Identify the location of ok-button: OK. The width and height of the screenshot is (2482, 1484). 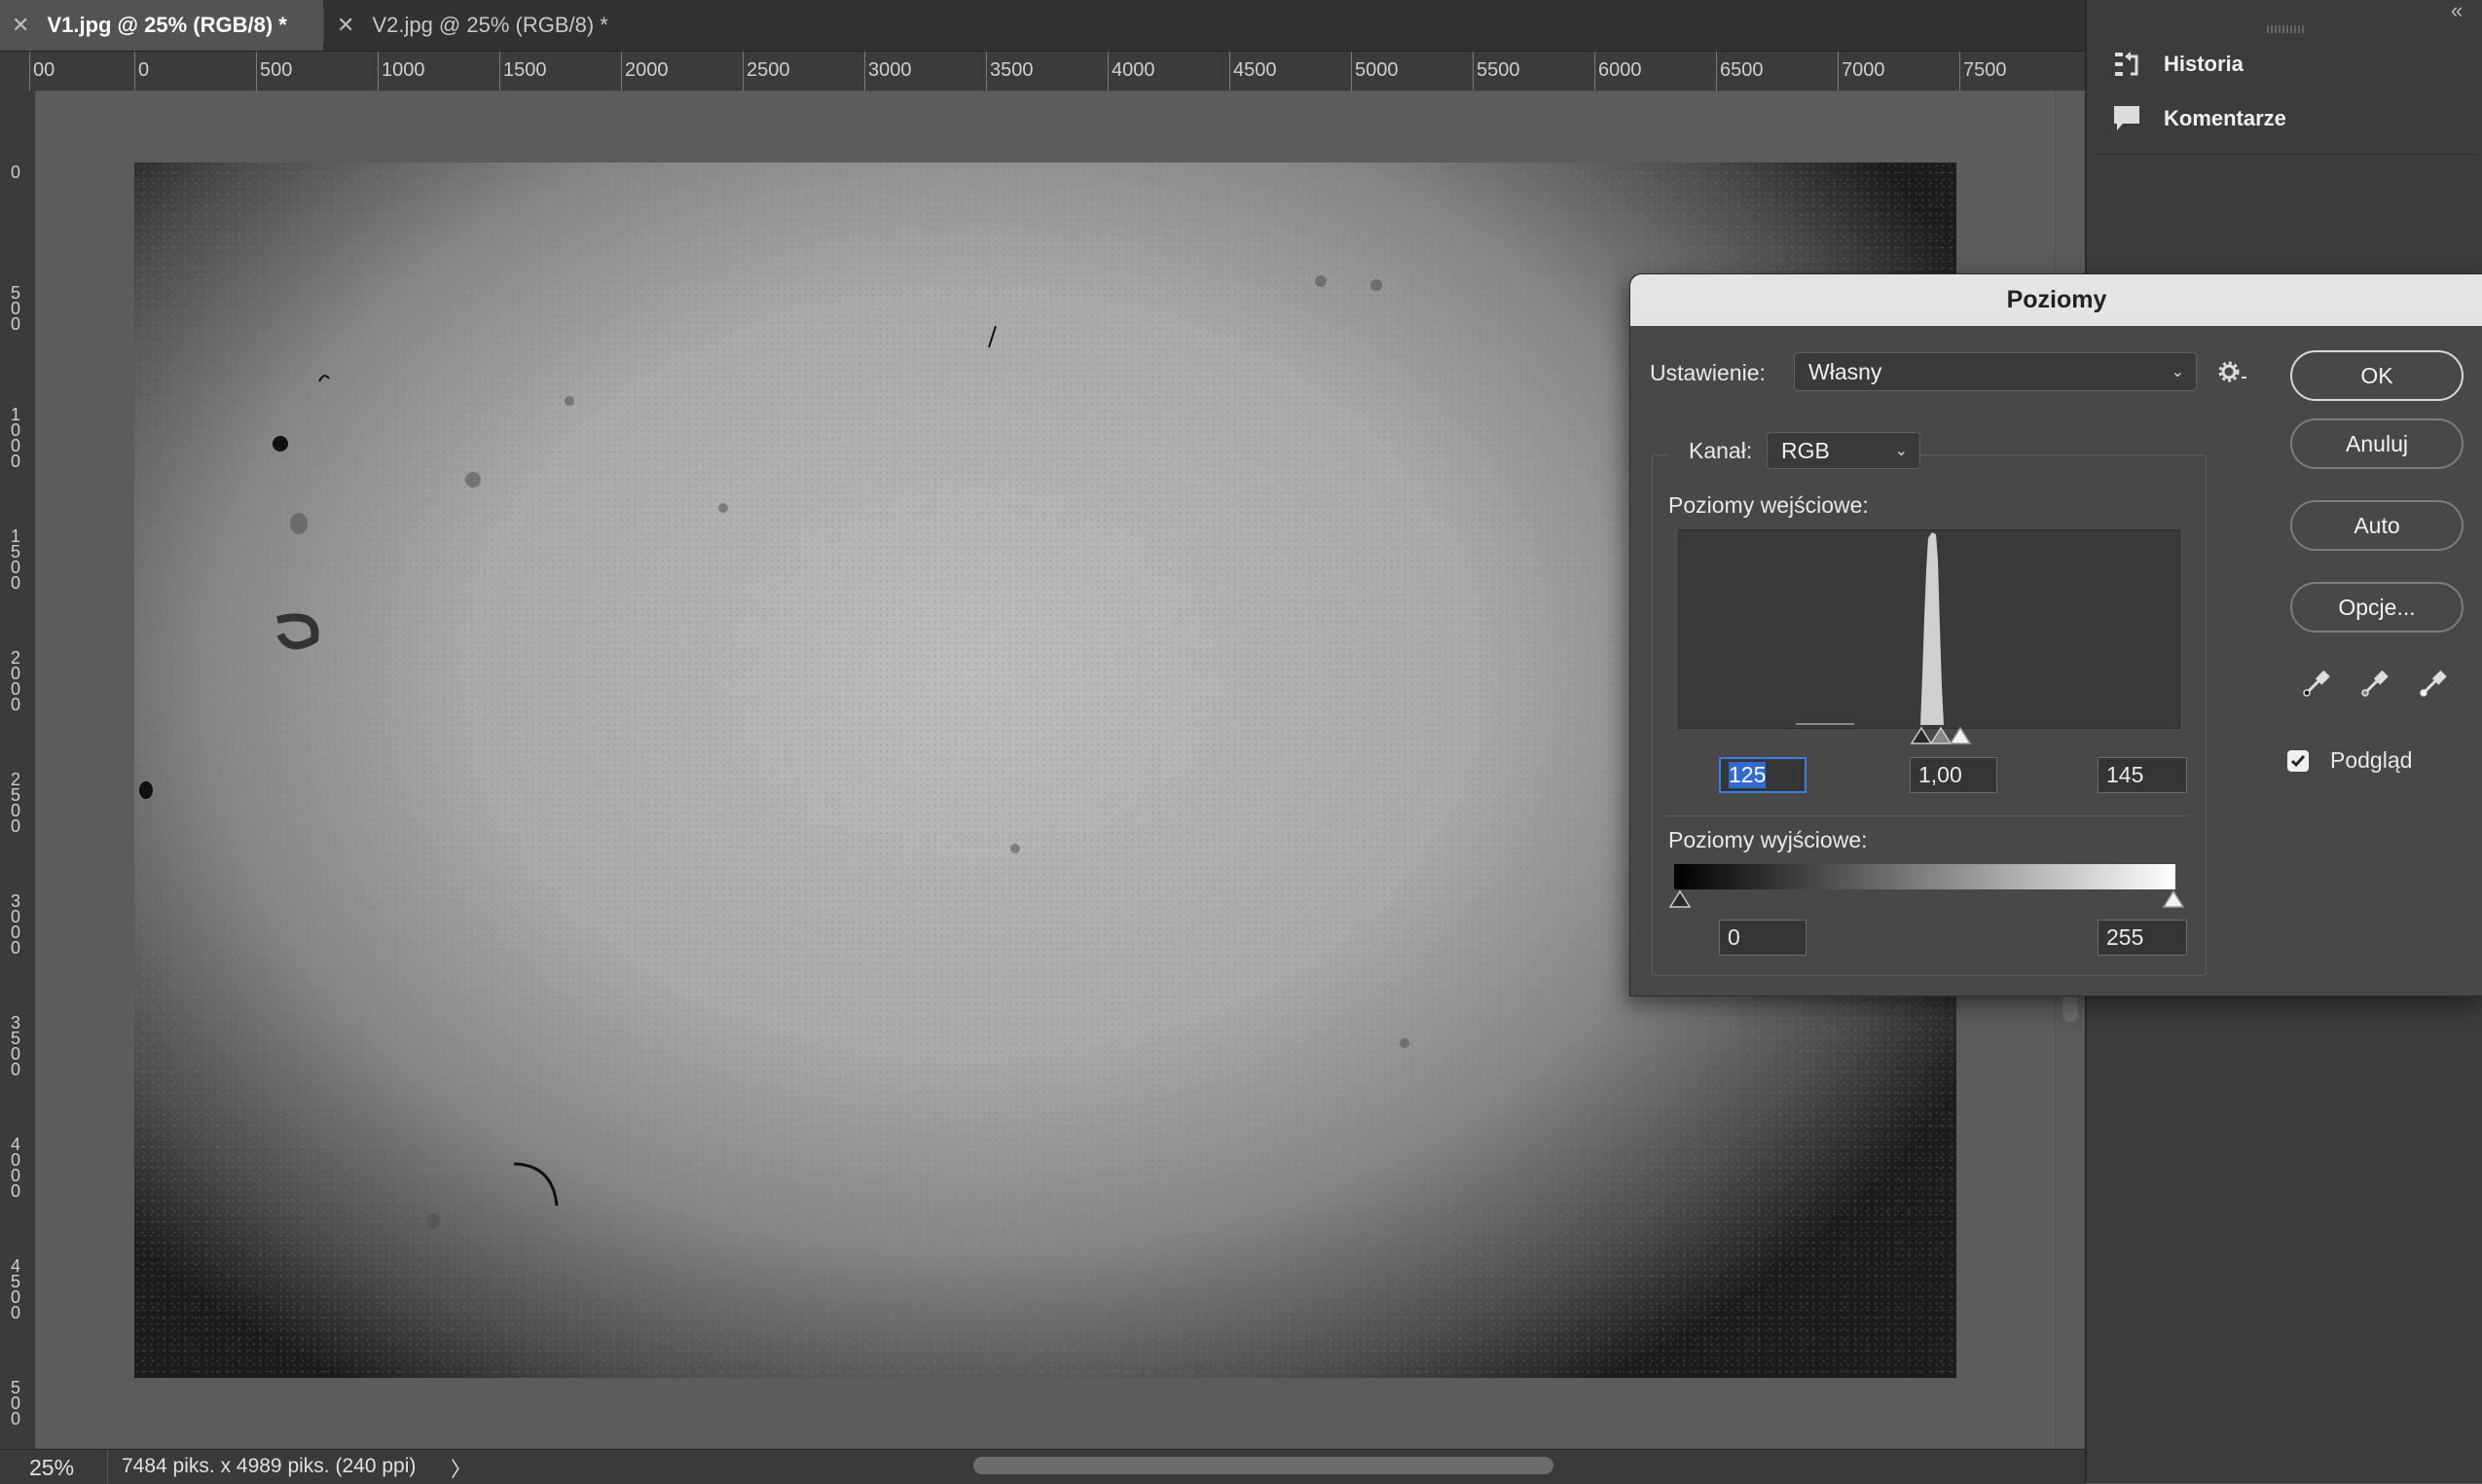
(2377, 375).